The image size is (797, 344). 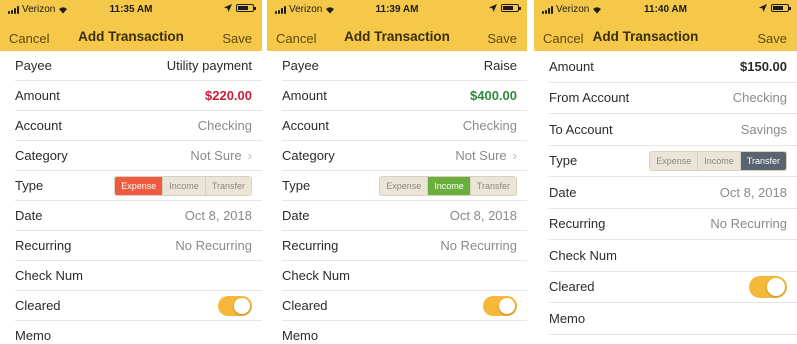 What do you see at coordinates (673, 67) in the screenshot?
I see `amount-row: Amount $150.00` at bounding box center [673, 67].